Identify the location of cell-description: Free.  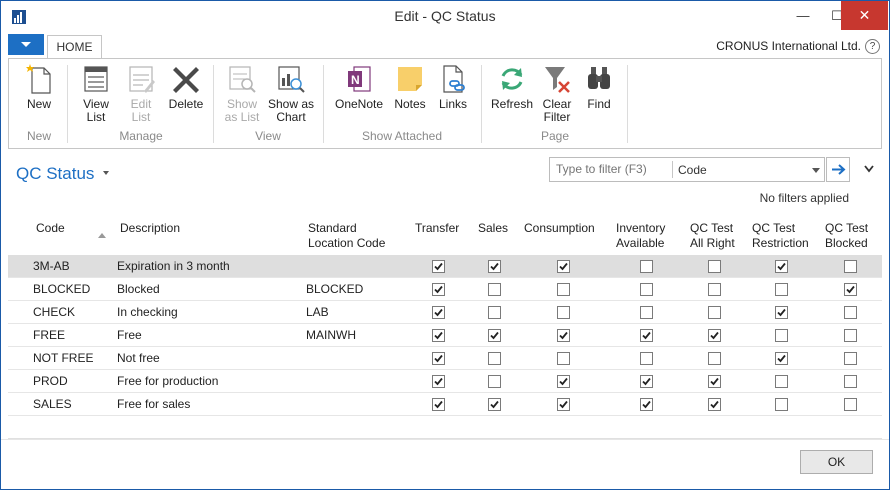
(129, 335).